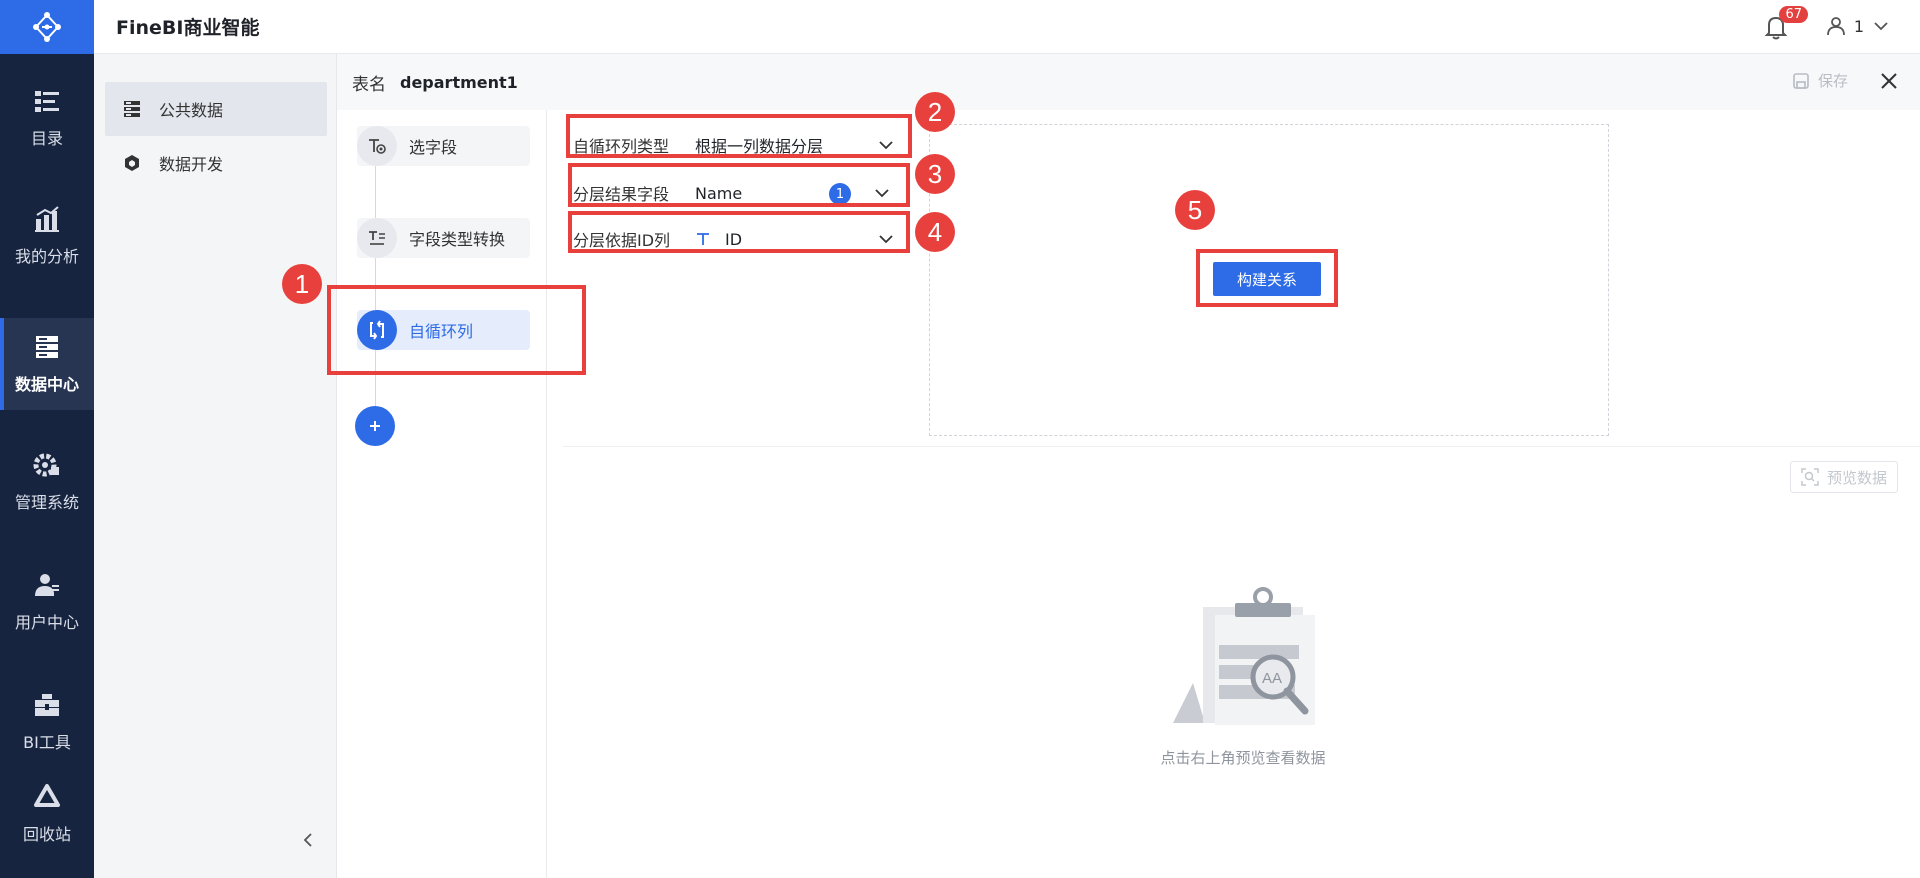 Image resolution: width=1920 pixels, height=878 pixels. Describe the element at coordinates (442, 494) in the screenshot. I see `steps-panel: 选字段 字段类型转换 自循环列` at that location.